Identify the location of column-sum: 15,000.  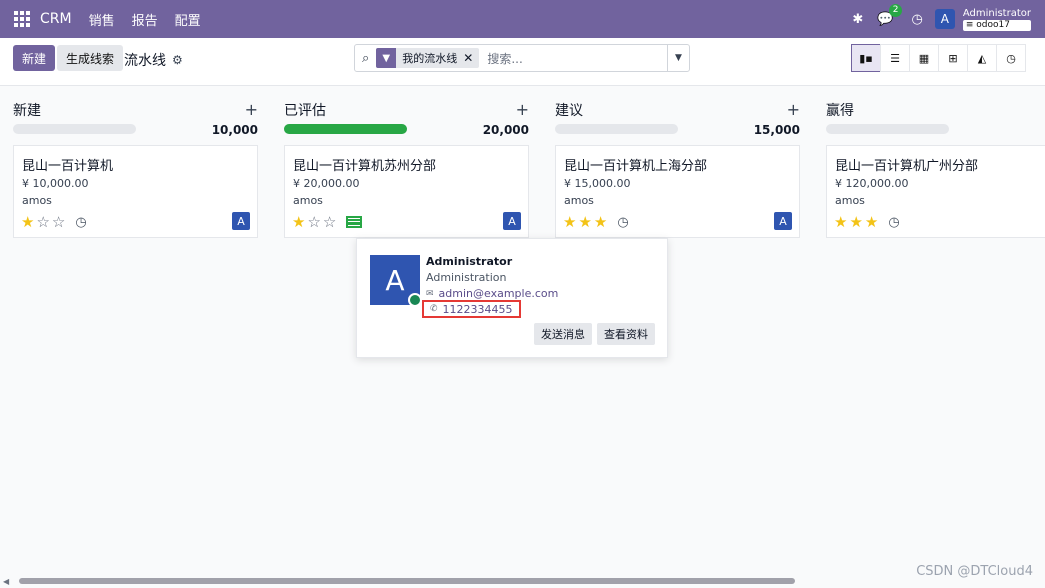
(776, 130).